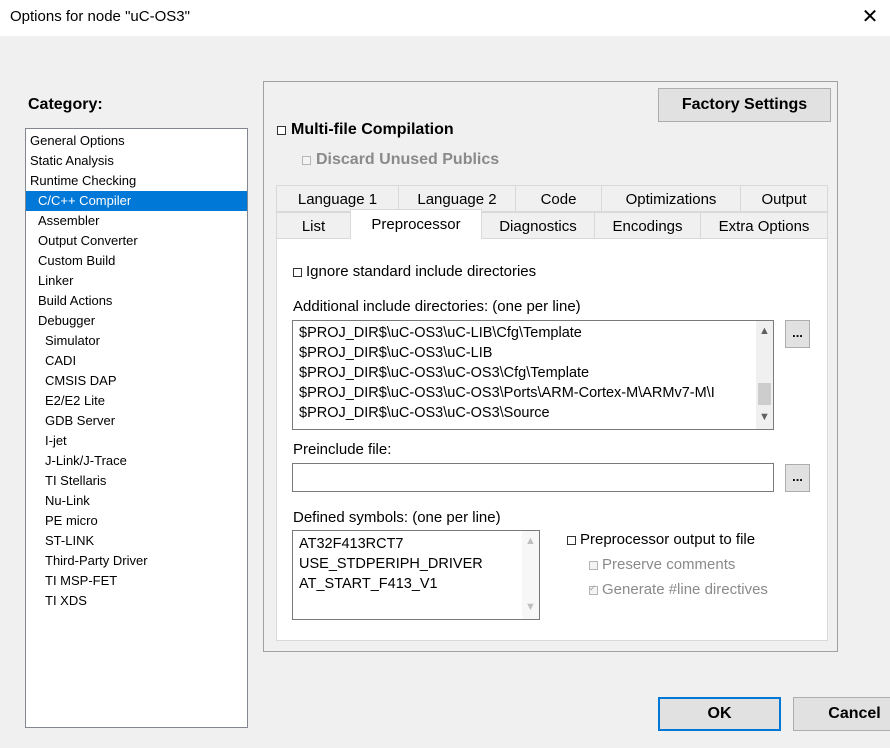 This screenshot has height=748, width=890. What do you see at coordinates (457, 198) in the screenshot?
I see `tab-language-2: Language 2` at bounding box center [457, 198].